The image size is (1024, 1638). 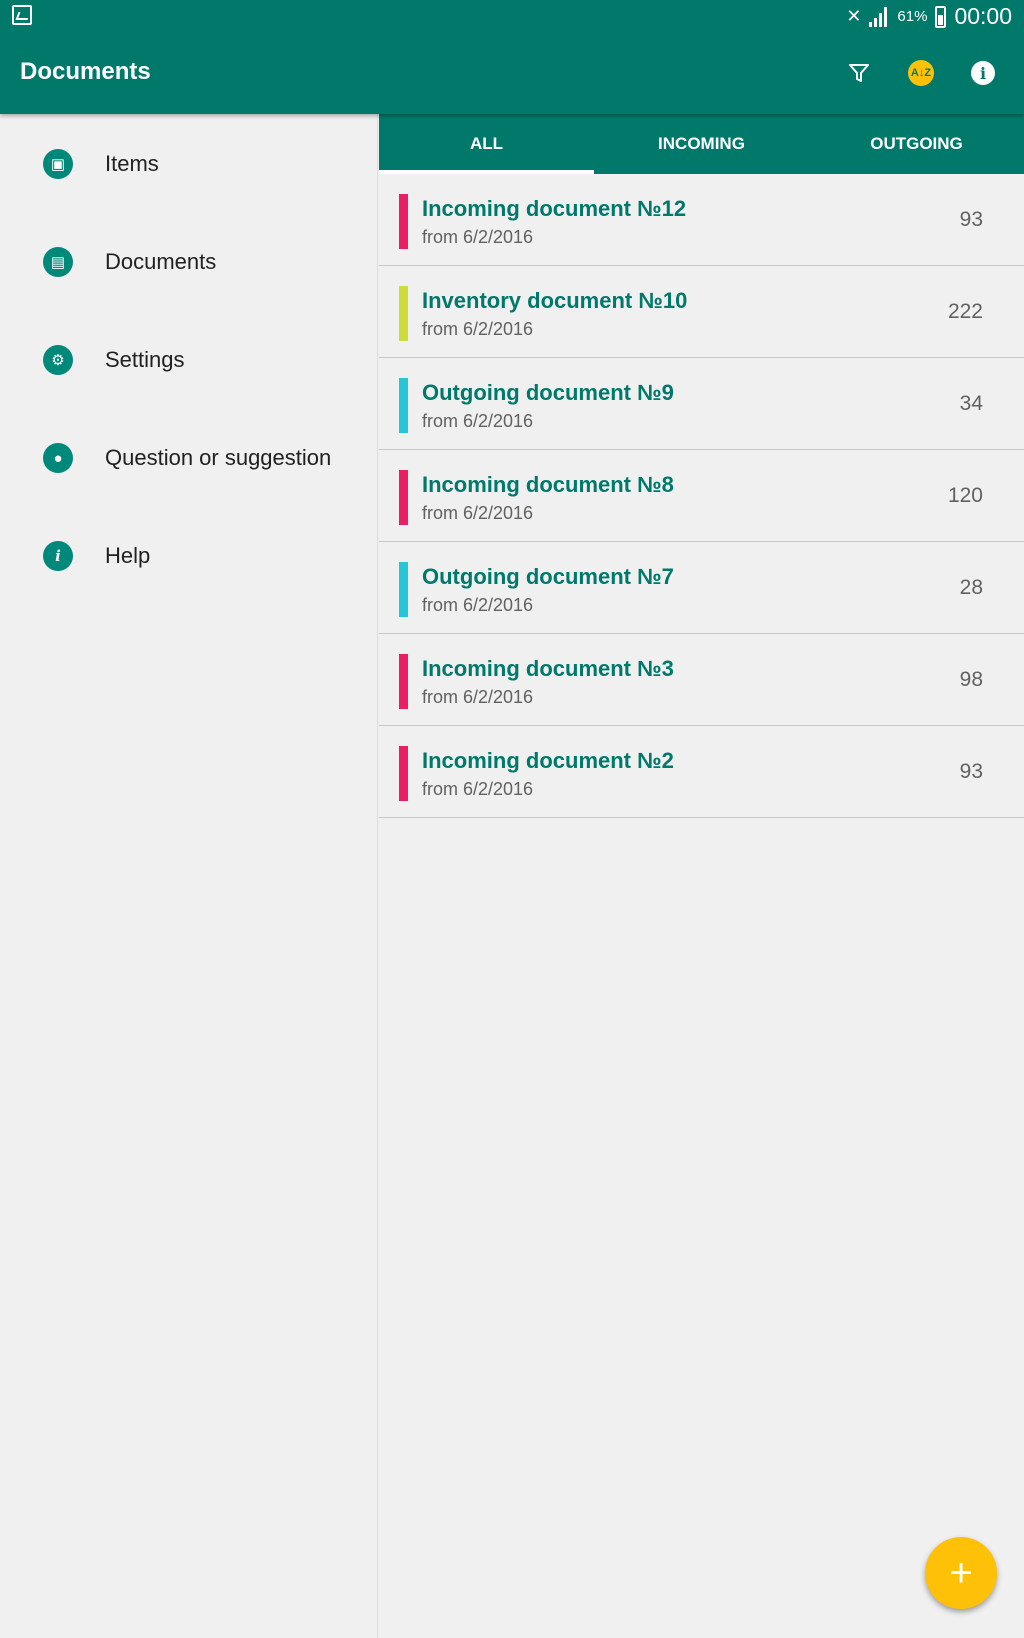 I want to click on sort-icon-glyph: A↓Z, so click(x=921, y=73).